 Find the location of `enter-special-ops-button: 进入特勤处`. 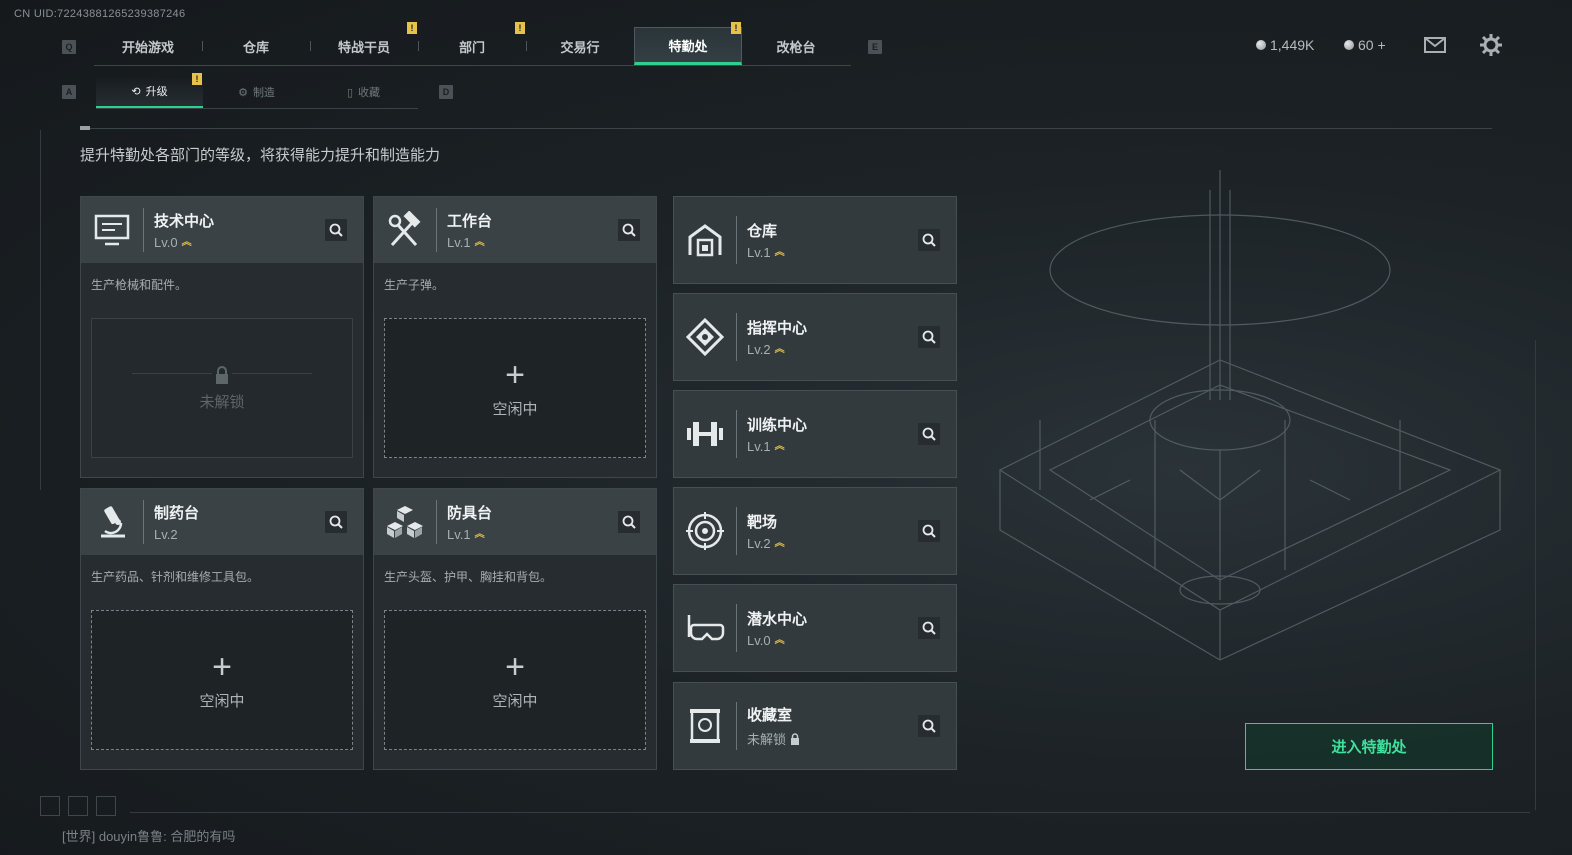

enter-special-ops-button: 进入特勤处 is located at coordinates (1369, 746).